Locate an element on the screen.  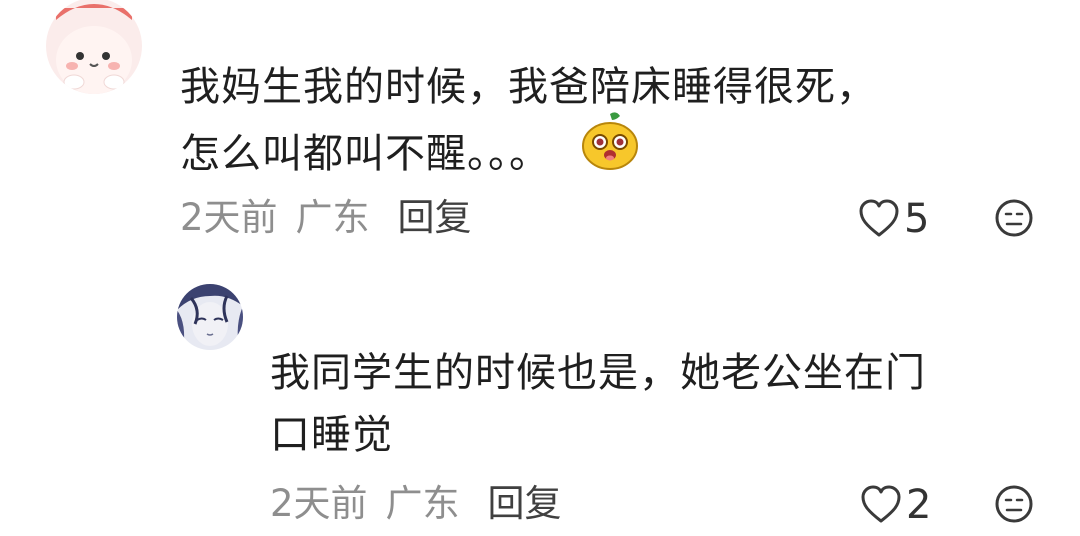
comment-text-line: 我同学生的时候也是，她老公坐在门 is located at coordinates (598, 373).